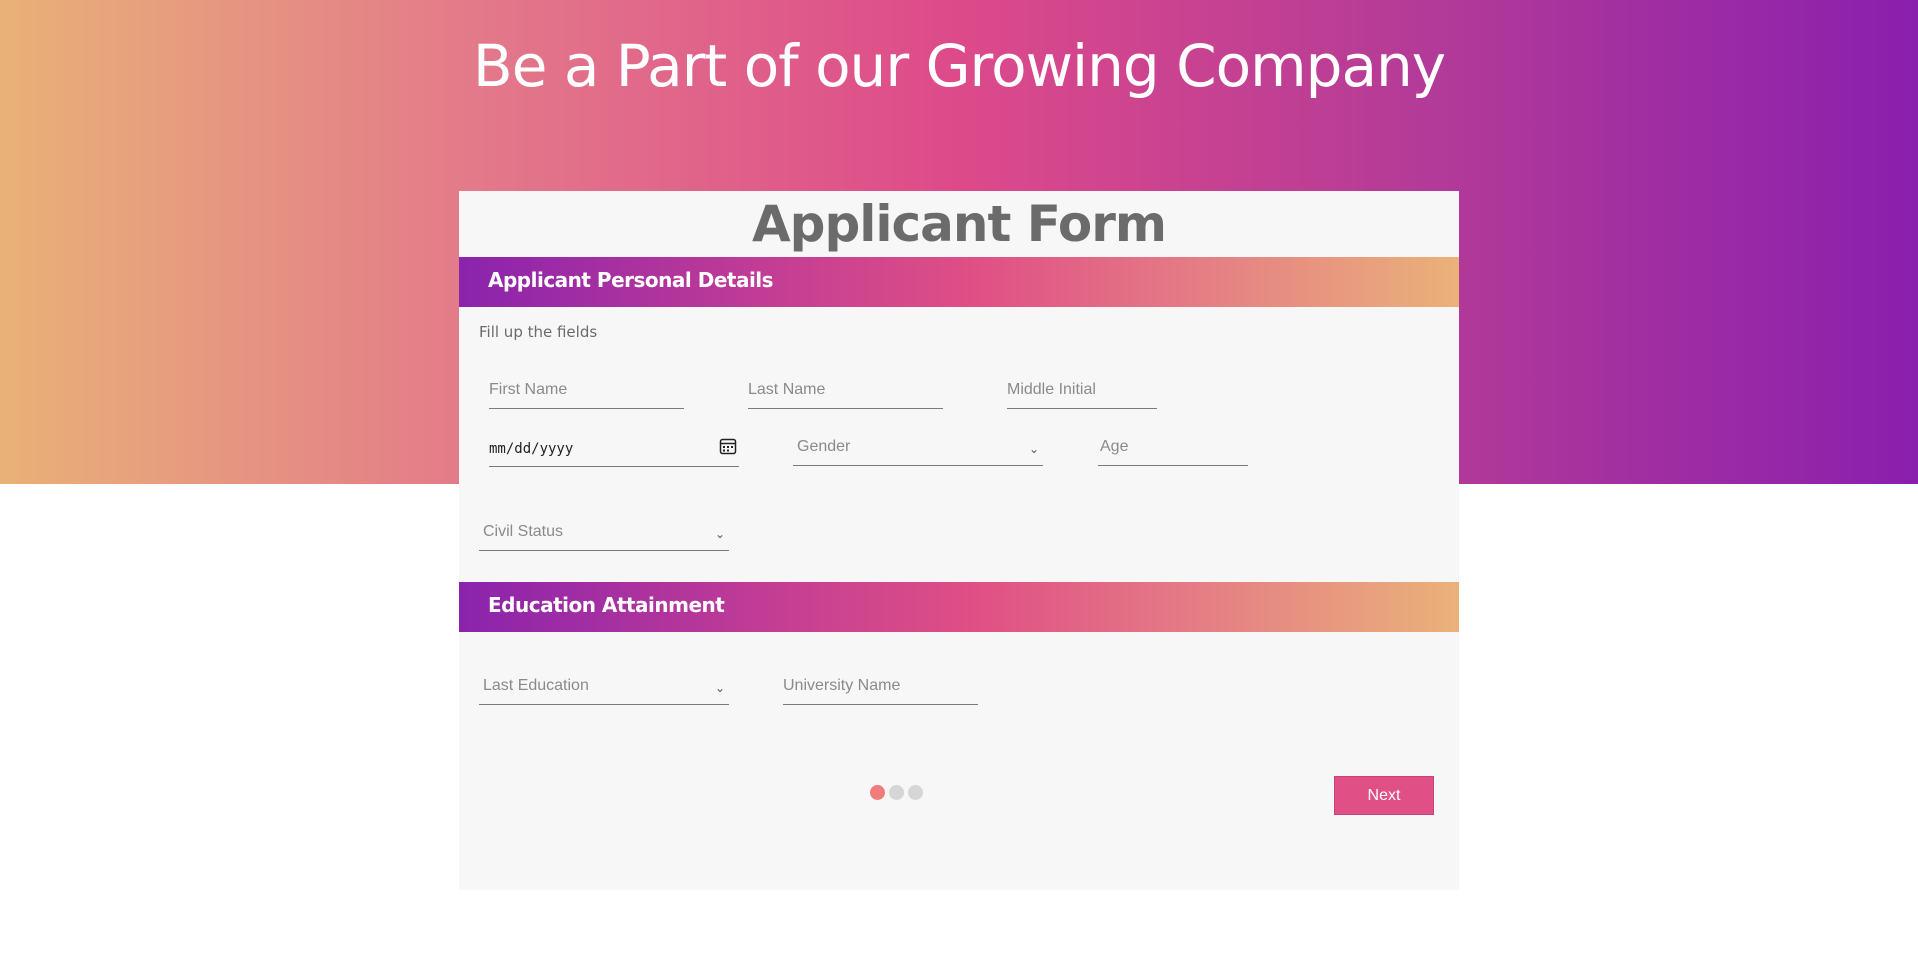  I want to click on education-header: Education Attainment, so click(959, 607).